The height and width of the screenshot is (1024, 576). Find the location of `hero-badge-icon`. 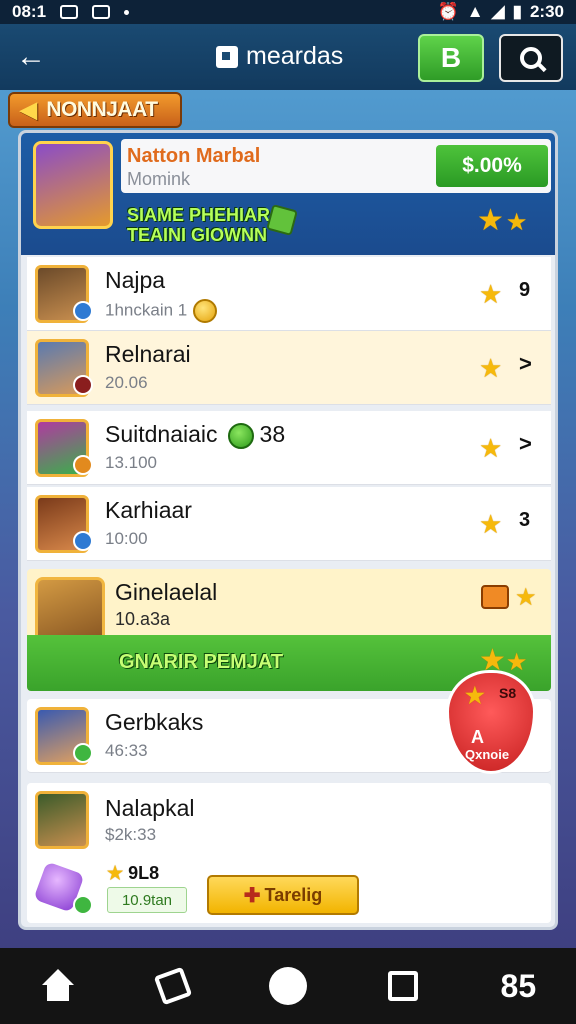

hero-badge-icon is located at coordinates (282, 220).